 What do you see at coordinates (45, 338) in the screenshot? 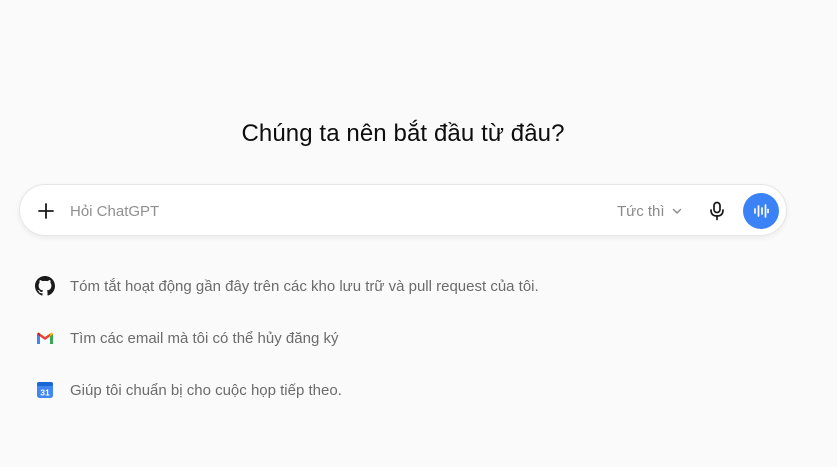
I see `gmail-icon` at bounding box center [45, 338].